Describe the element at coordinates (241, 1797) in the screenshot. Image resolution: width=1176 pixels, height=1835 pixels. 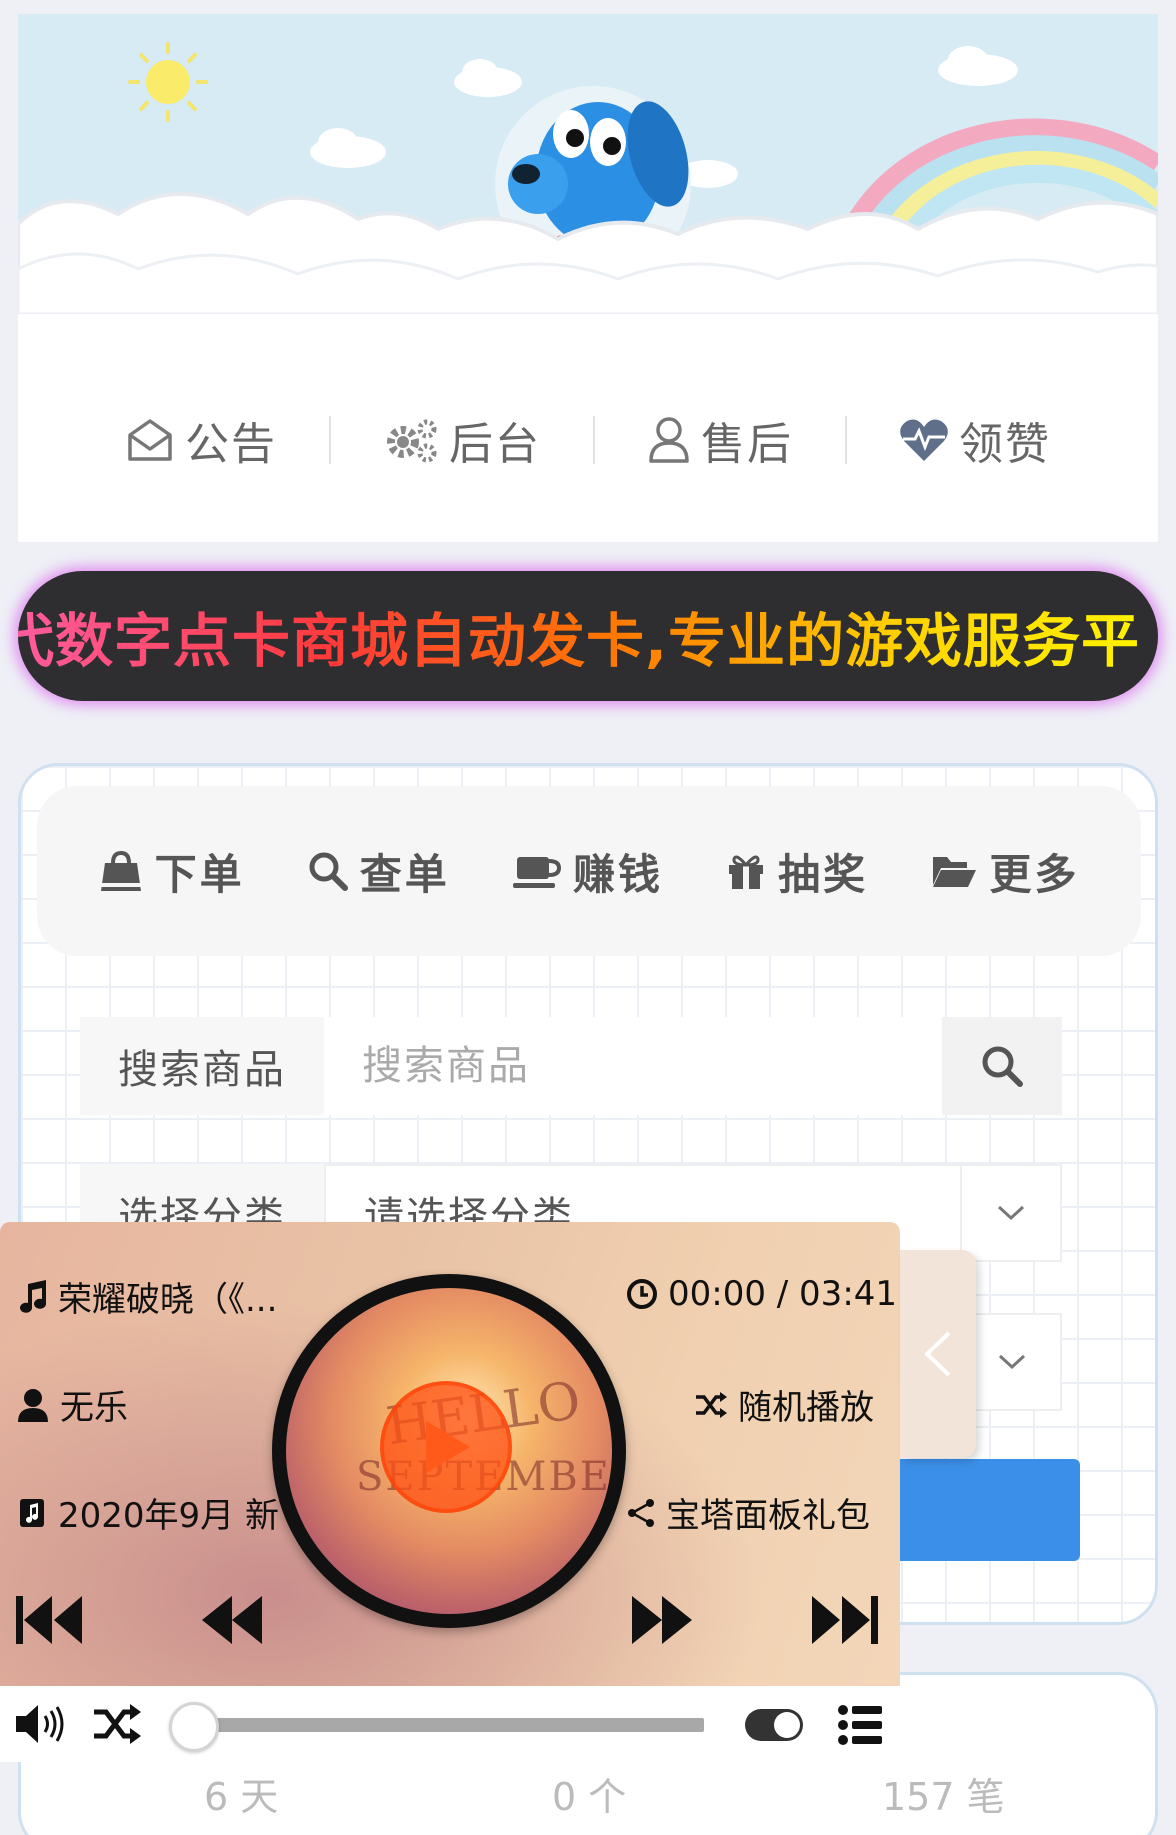
I see `stat-days: 6 天` at that location.